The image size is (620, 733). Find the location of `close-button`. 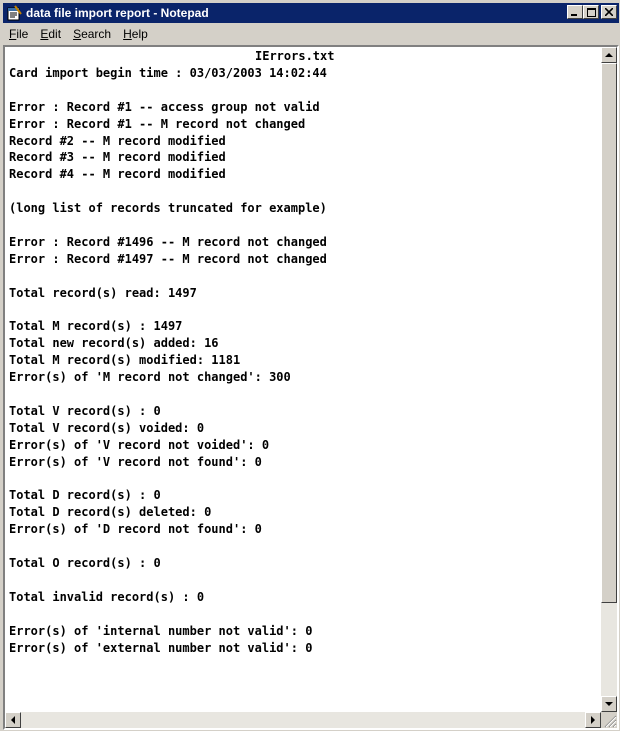

close-button is located at coordinates (609, 12).